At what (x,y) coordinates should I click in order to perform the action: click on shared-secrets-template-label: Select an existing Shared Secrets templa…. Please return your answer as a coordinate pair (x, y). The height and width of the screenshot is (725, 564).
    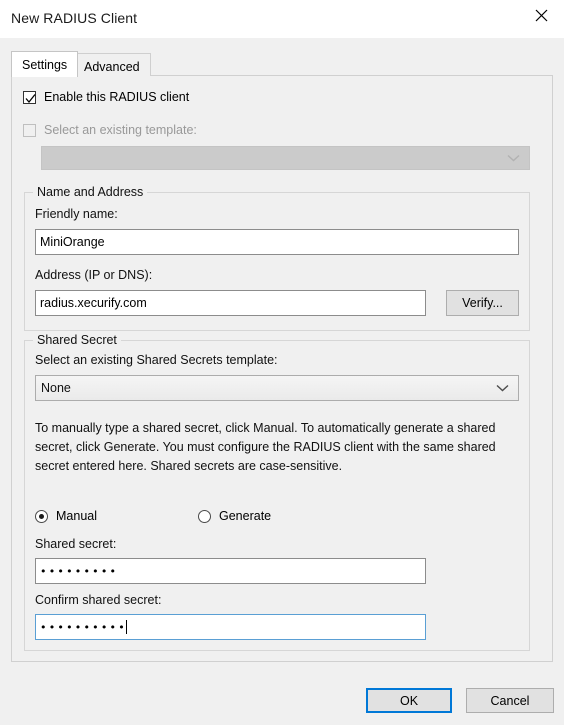
    Looking at the image, I should click on (156, 360).